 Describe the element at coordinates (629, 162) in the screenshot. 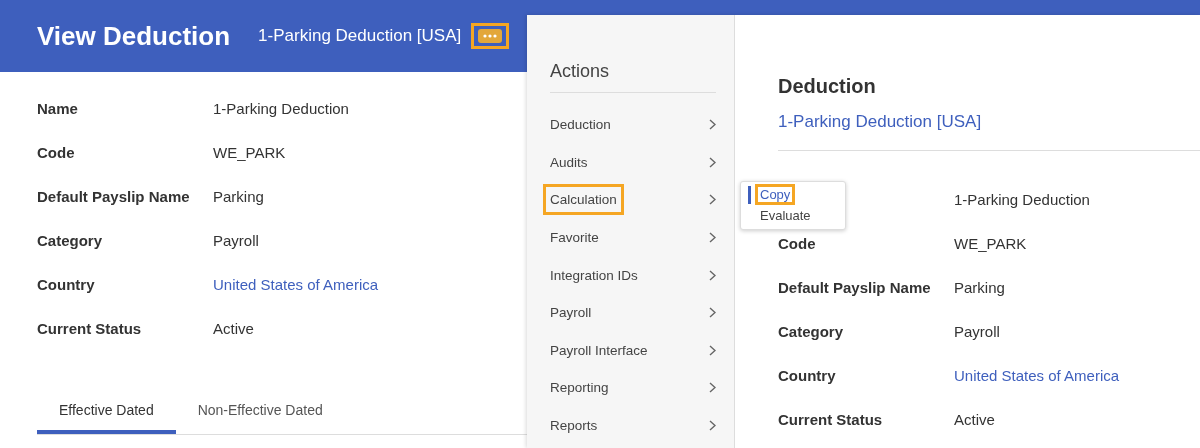

I see `menu-item: Audits` at that location.